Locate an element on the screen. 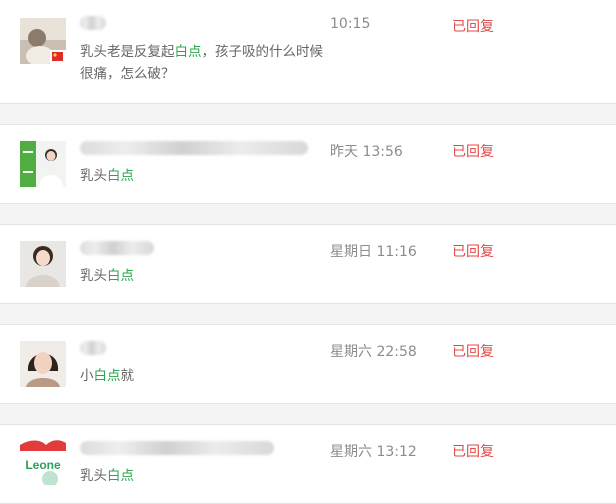 This screenshot has height=504, width=616. message-line: 乳头老是反复起白点，孩子吸的什么时候 is located at coordinates (201, 52).